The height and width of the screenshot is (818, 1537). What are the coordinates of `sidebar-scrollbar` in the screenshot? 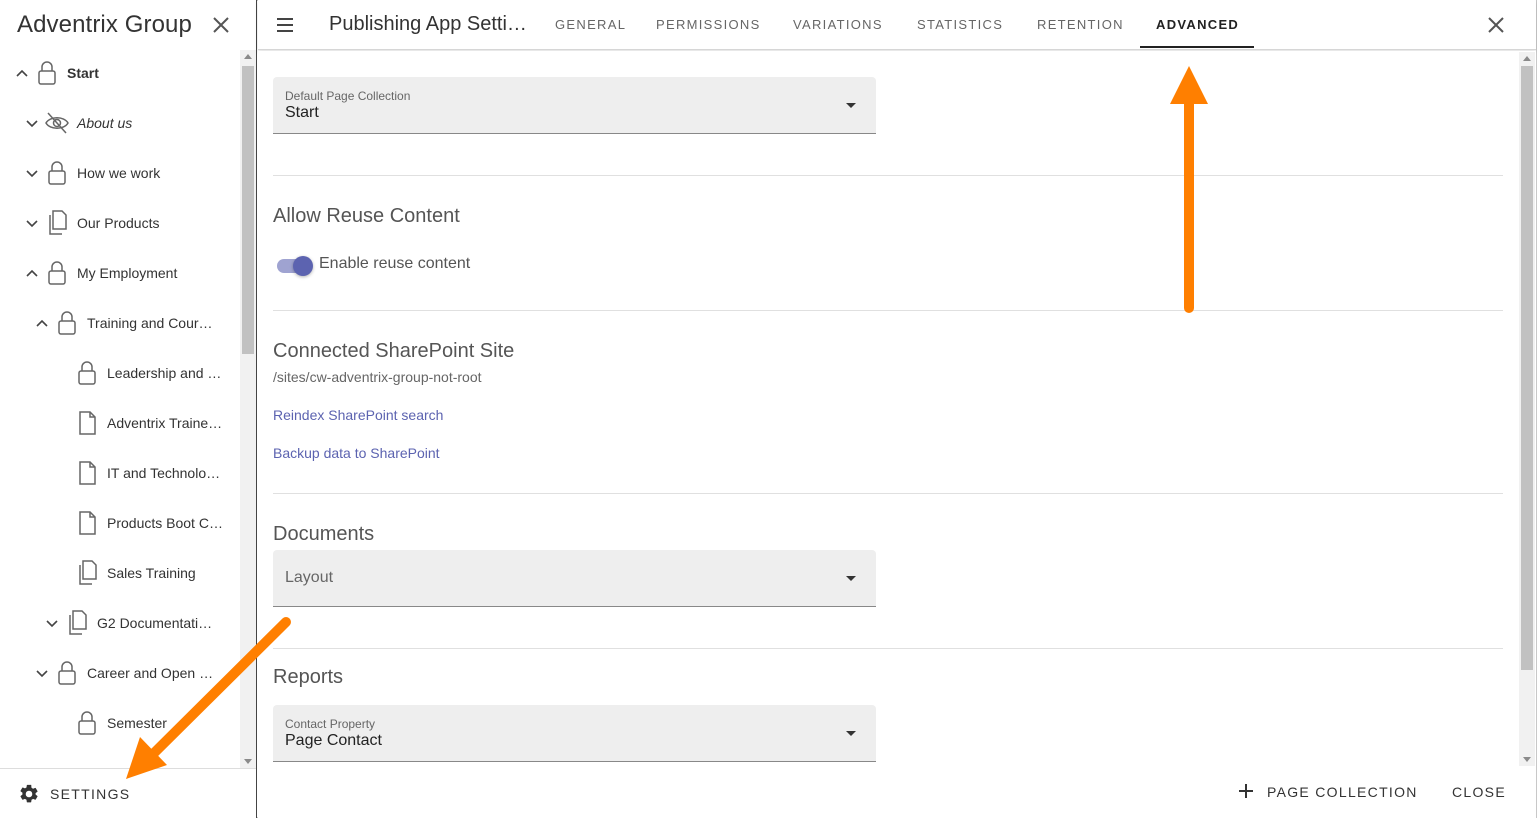 It's located at (248, 409).